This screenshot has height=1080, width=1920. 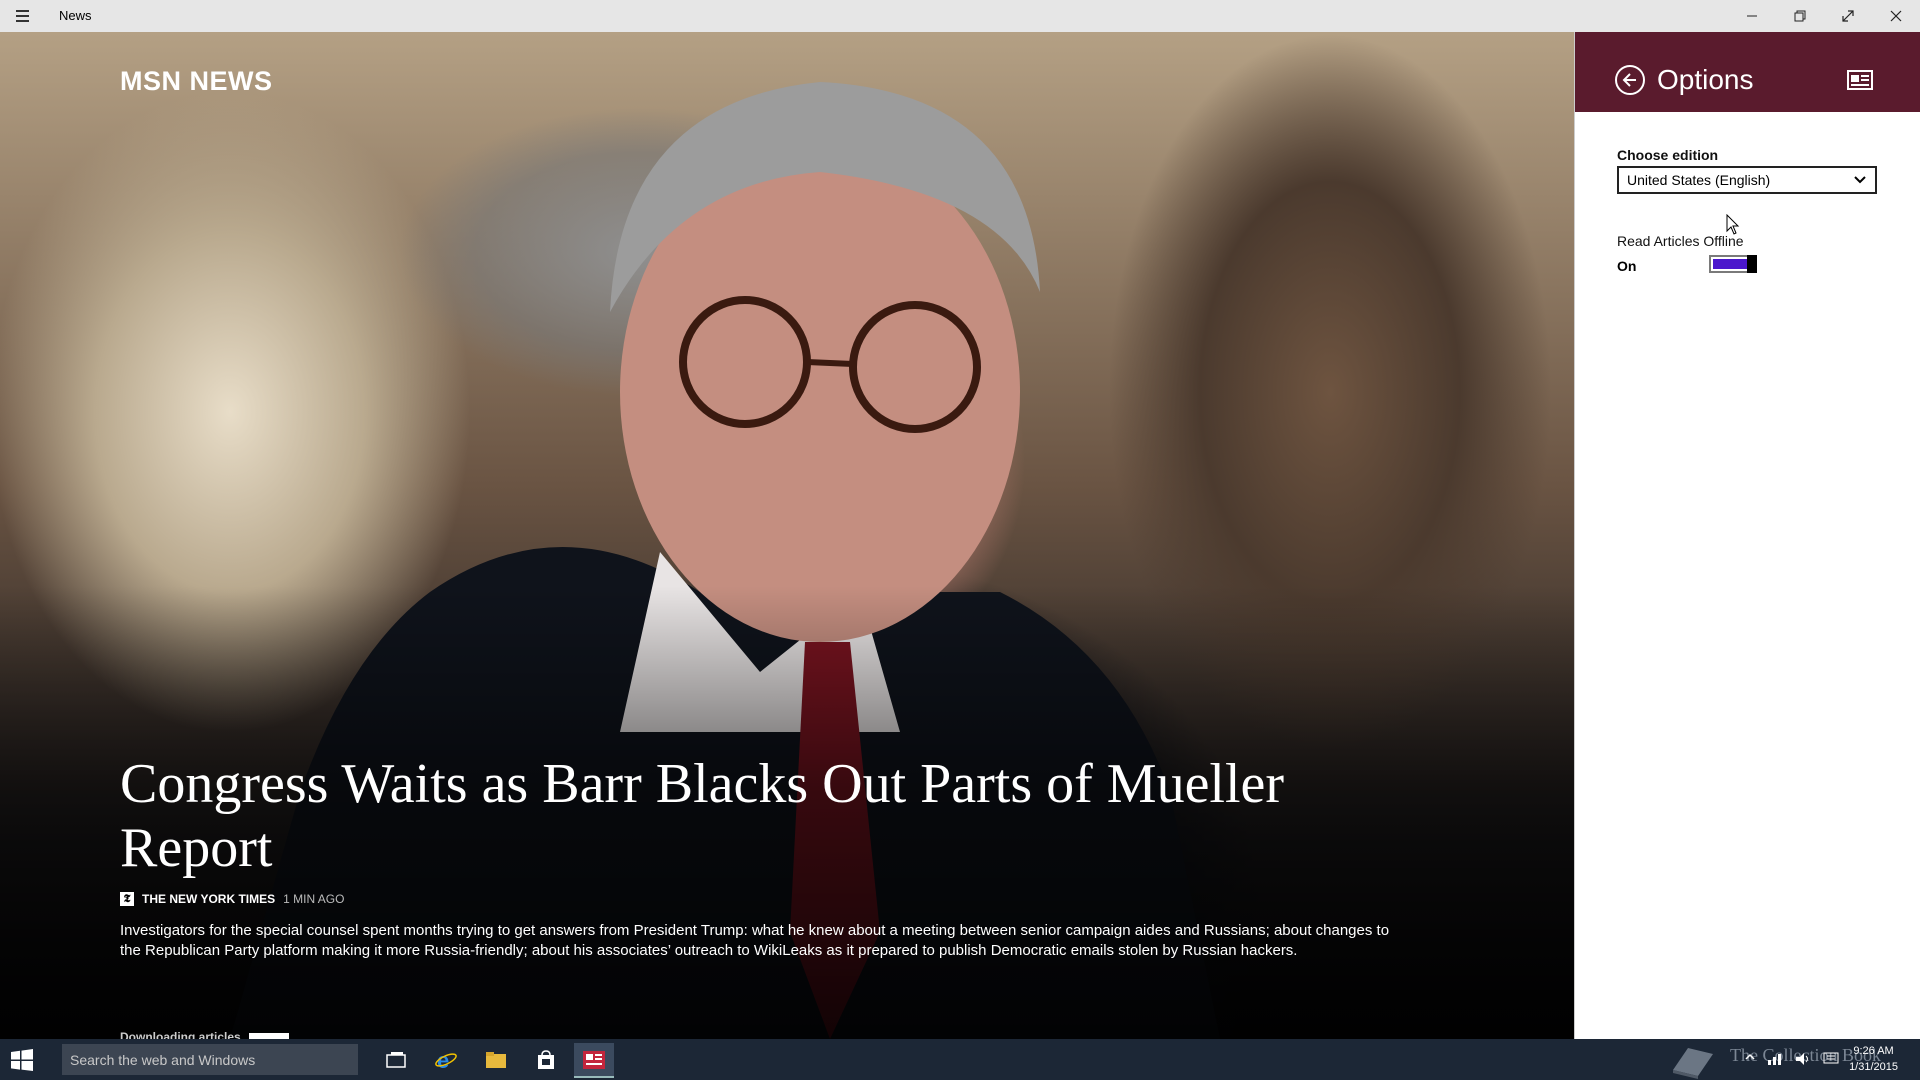 I want to click on task-view-icon, so click(x=396, y=1059).